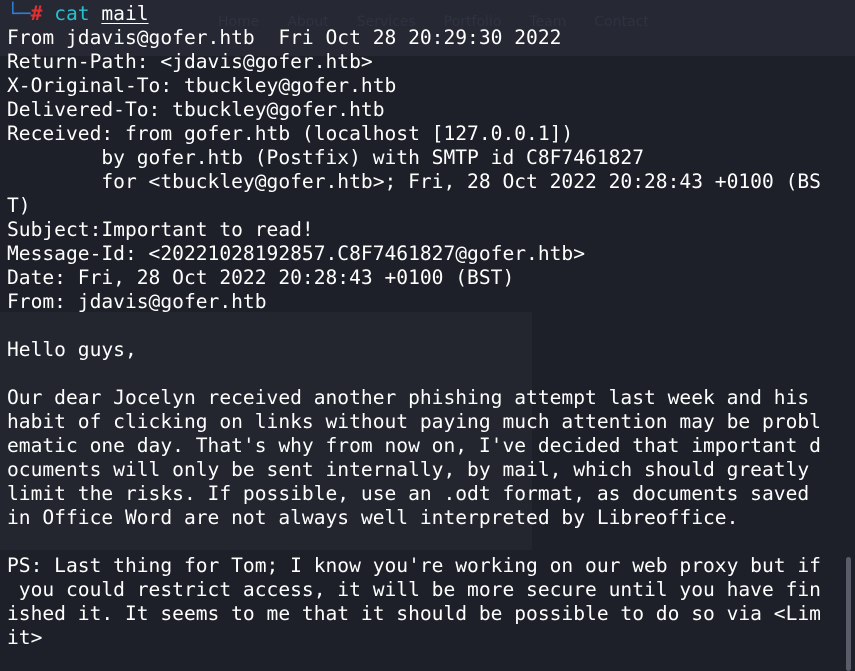  Describe the element at coordinates (19, 13) in the screenshot. I see `prompt-corner-glyph: └─` at that location.